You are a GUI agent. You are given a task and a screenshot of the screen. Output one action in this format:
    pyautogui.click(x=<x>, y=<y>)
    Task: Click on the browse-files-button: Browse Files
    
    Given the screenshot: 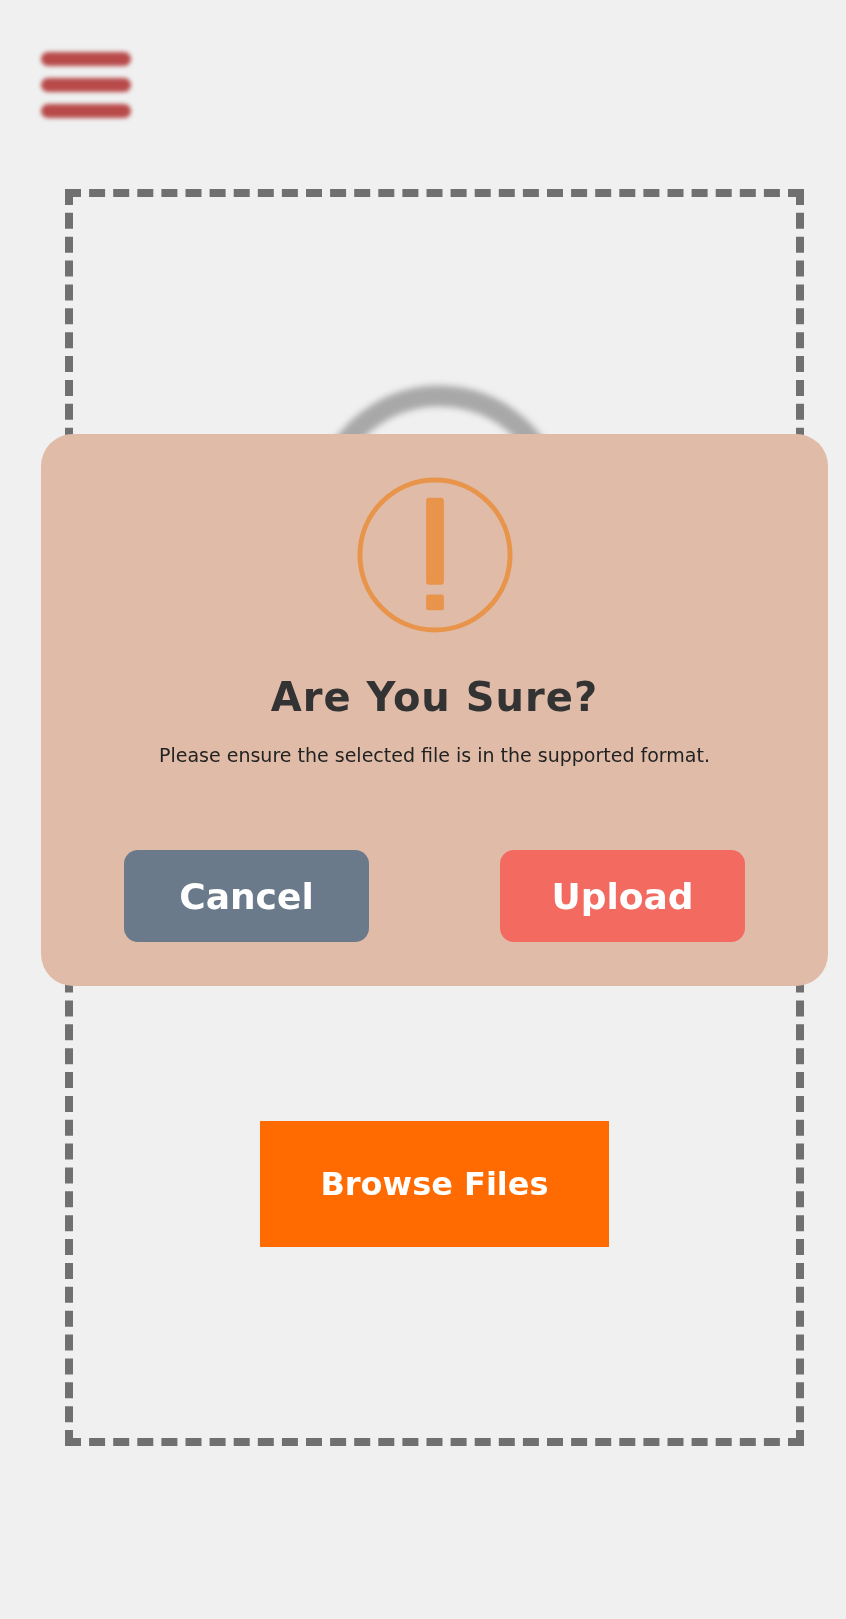 What is the action you would take?
    pyautogui.click(x=434, y=1184)
    